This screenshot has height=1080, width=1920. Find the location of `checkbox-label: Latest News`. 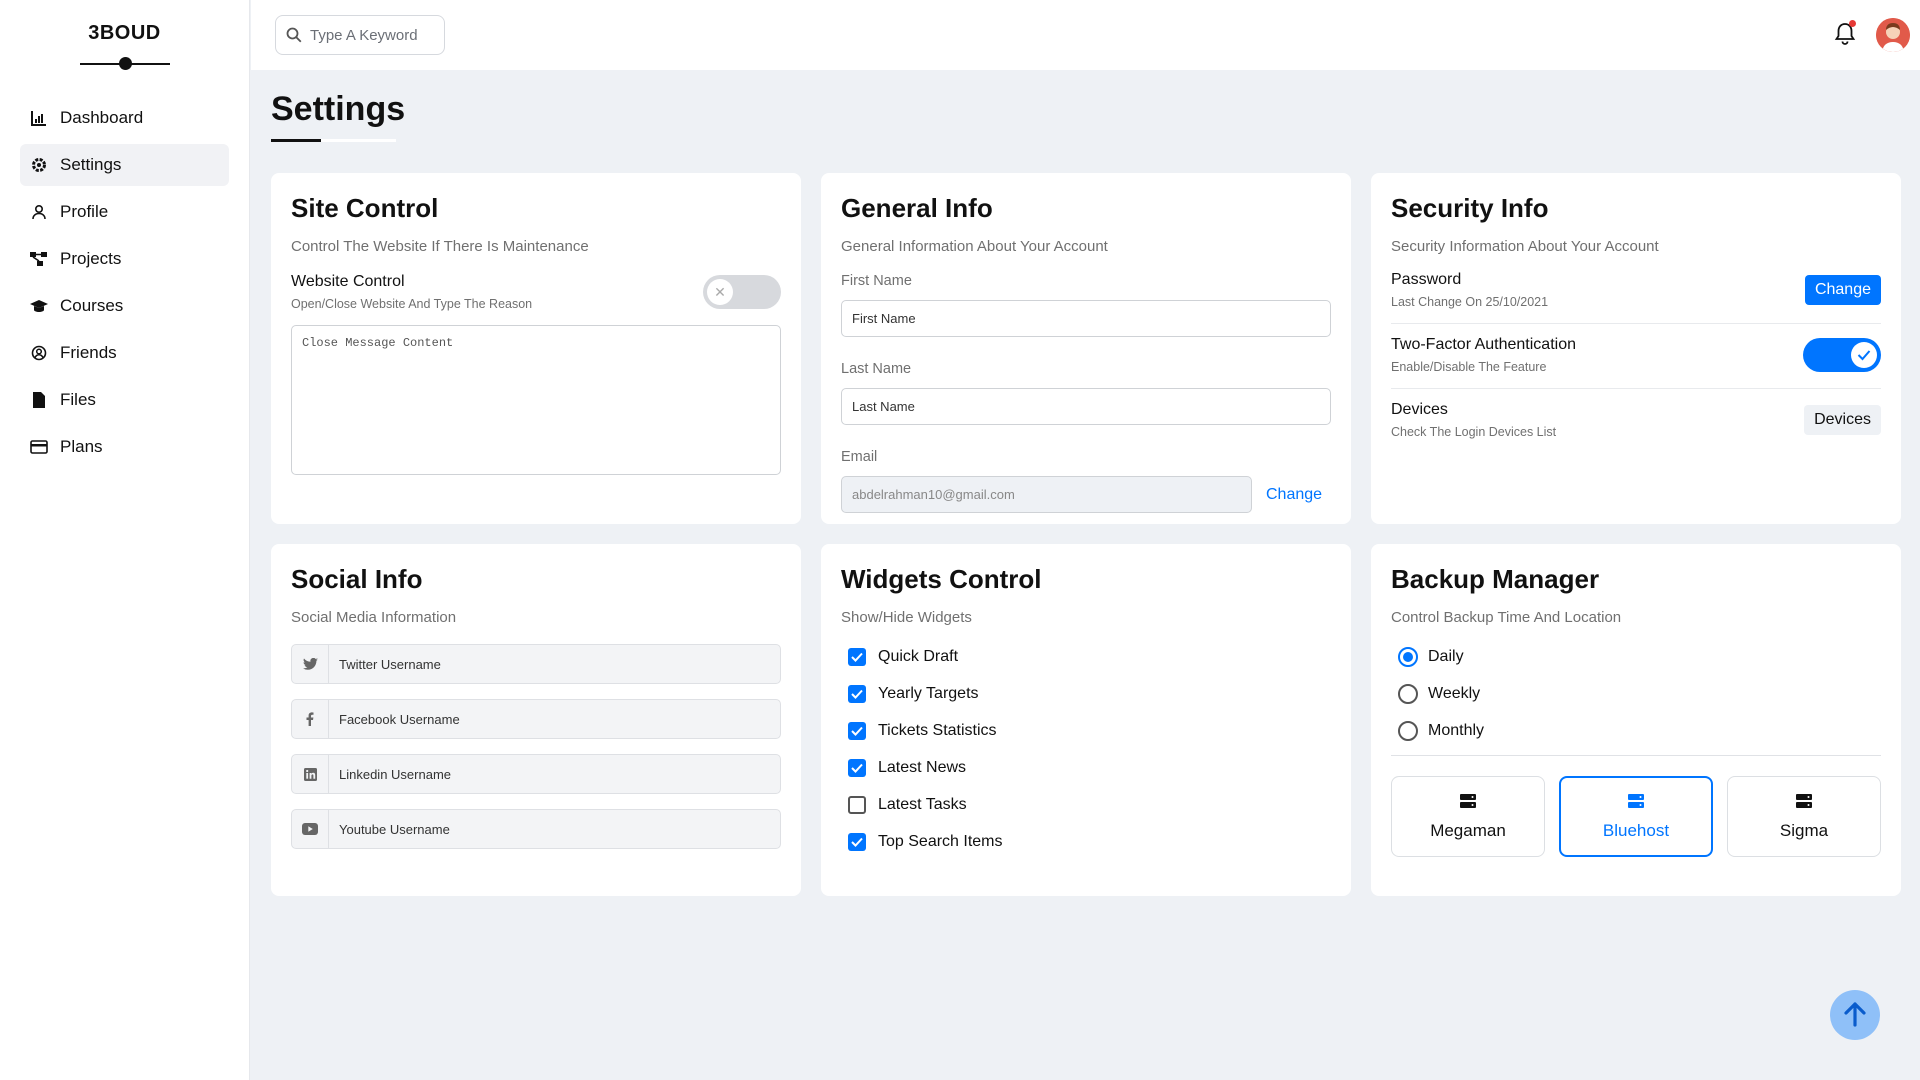

checkbox-label: Latest News is located at coordinates (922, 767).